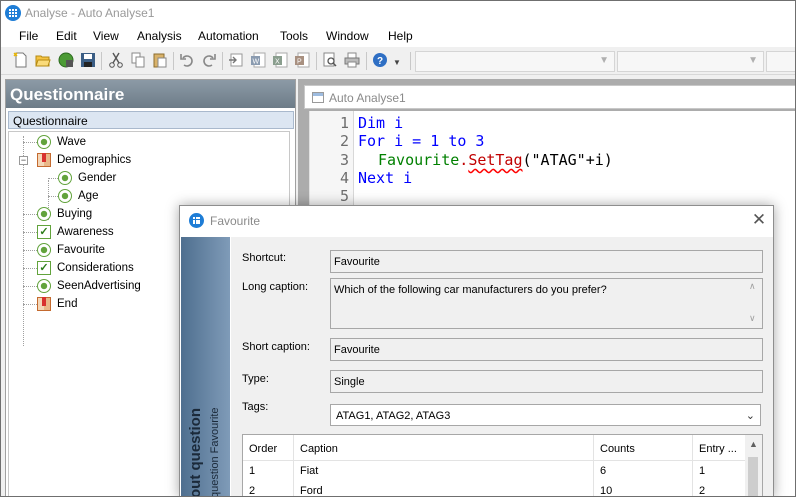 The height and width of the screenshot is (497, 796). Describe the element at coordinates (643, 471) in the screenshot. I see `grid-cell-counts: 6` at that location.